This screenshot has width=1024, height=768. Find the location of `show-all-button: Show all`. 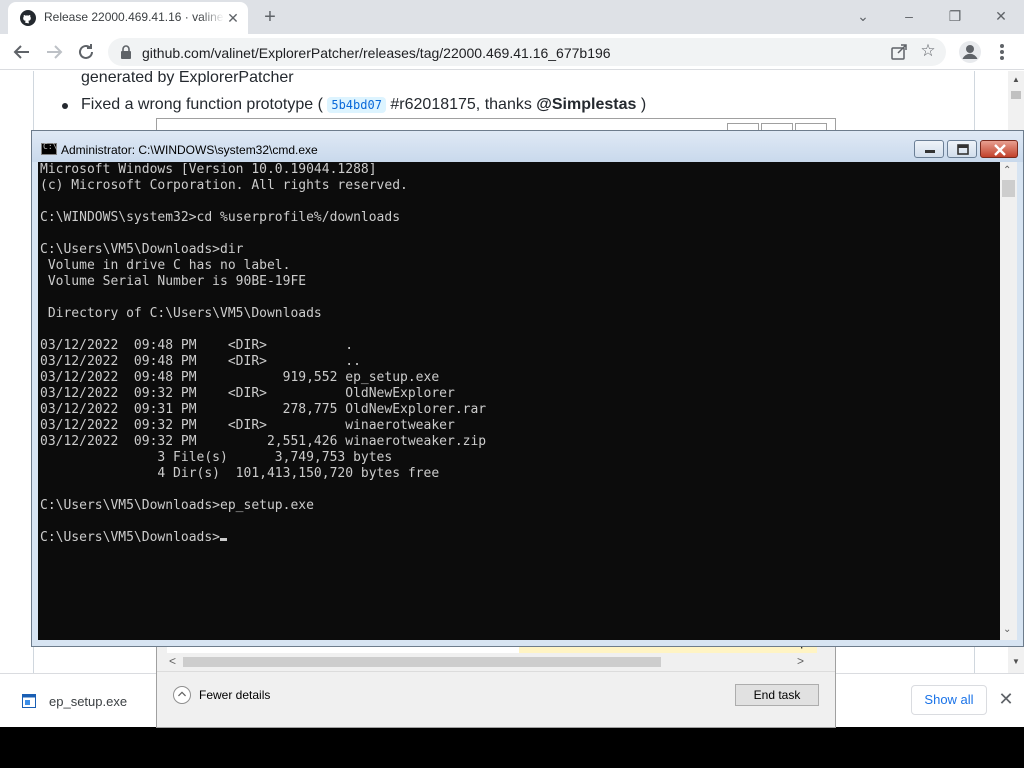

show-all-button: Show all is located at coordinates (949, 700).